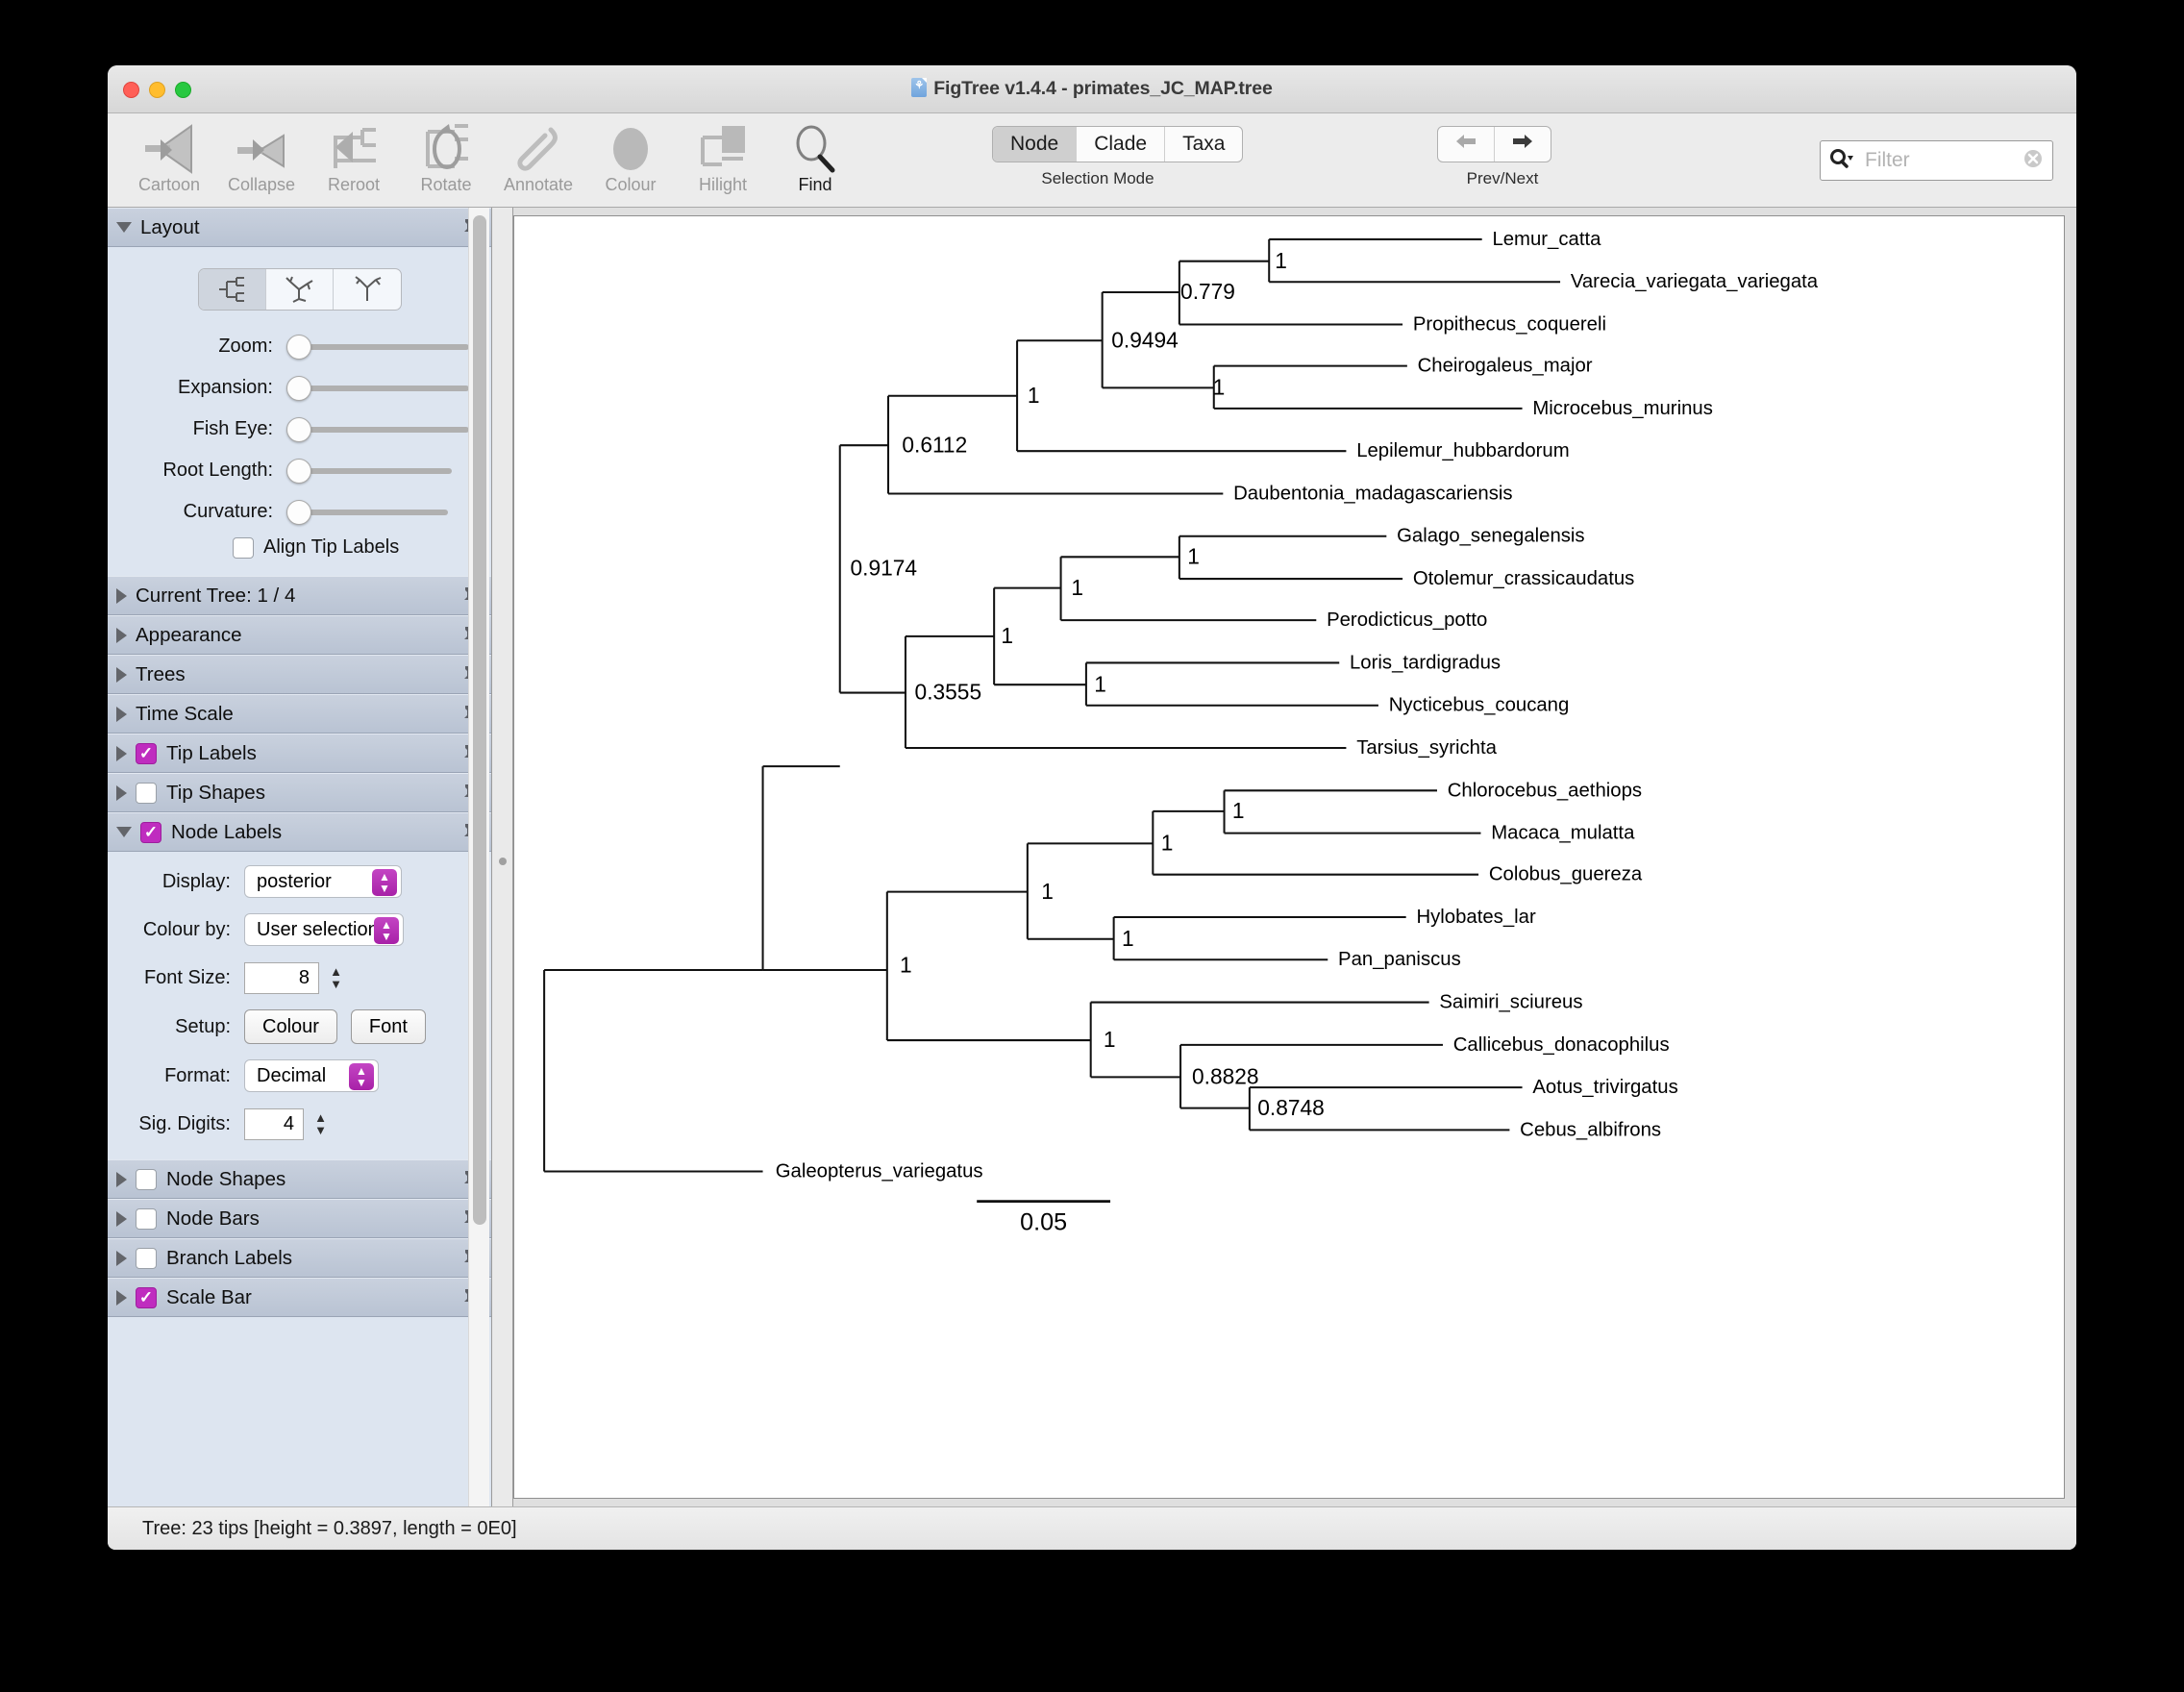 The image size is (2184, 1692). I want to click on selection-mode-taxa: Taxa, so click(1204, 144).